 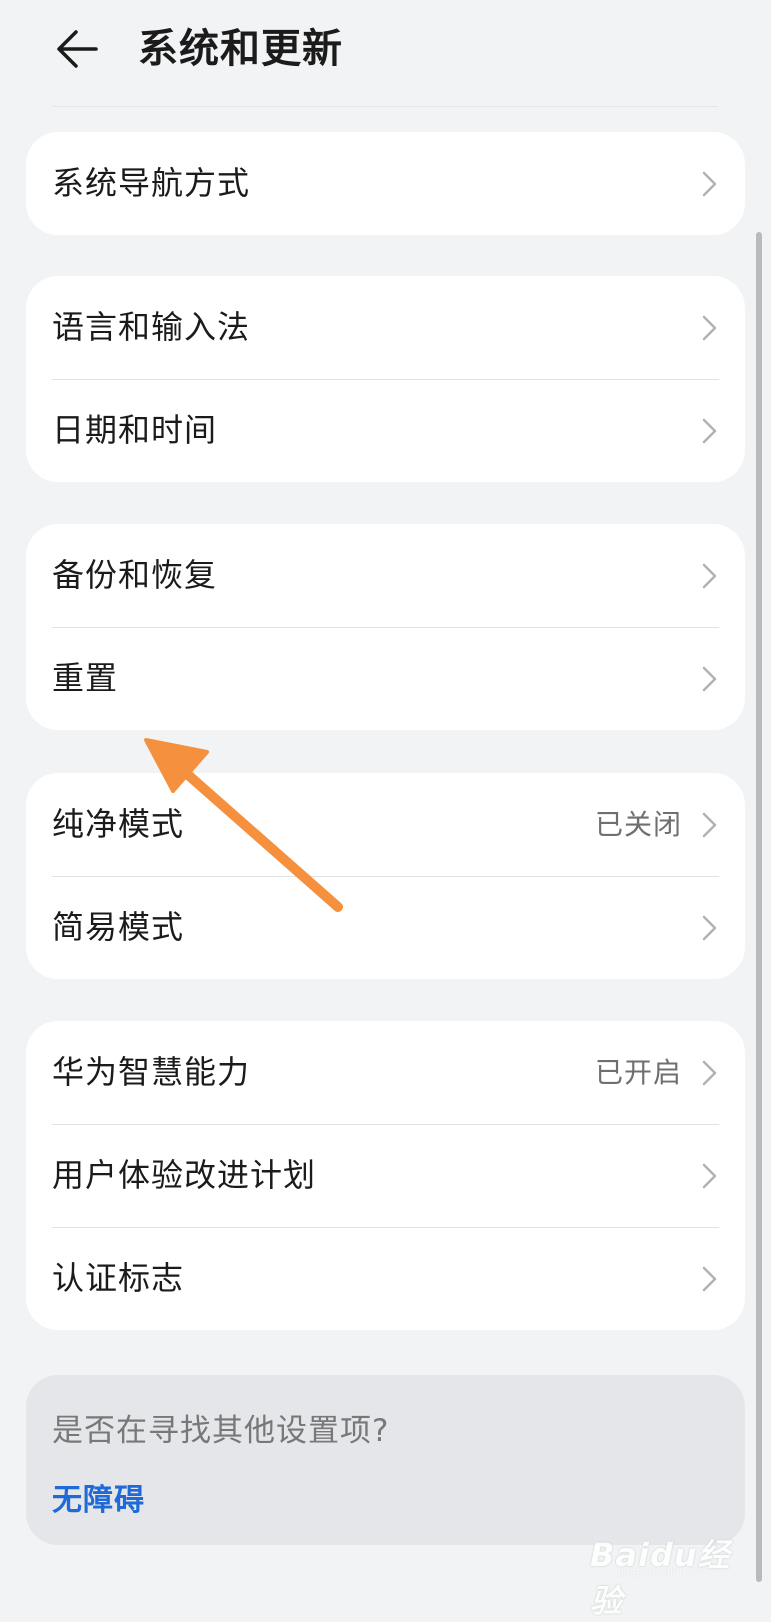 I want to click on settings-group-language-date: 语言和输入法 日期和时间, so click(x=385, y=379).